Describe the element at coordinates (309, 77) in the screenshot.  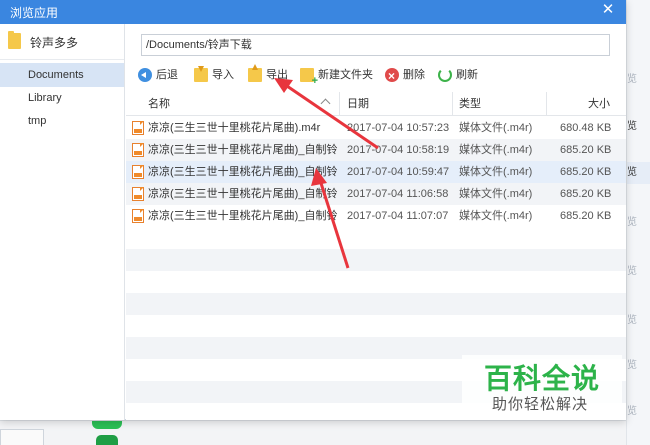
I see `new-folder-icon` at that location.